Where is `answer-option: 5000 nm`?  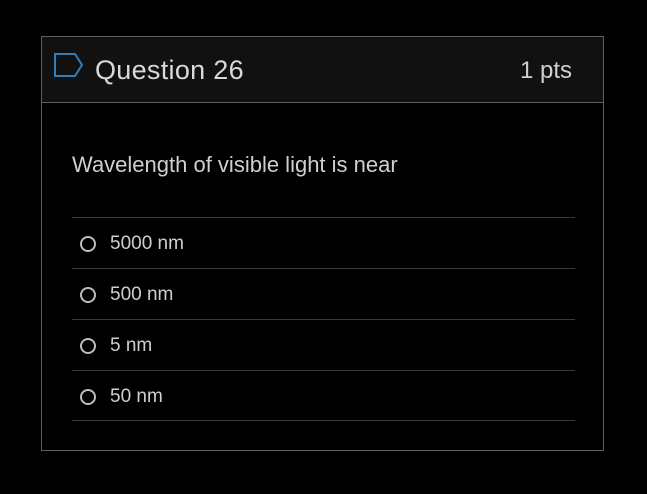 answer-option: 5000 nm is located at coordinates (323, 242).